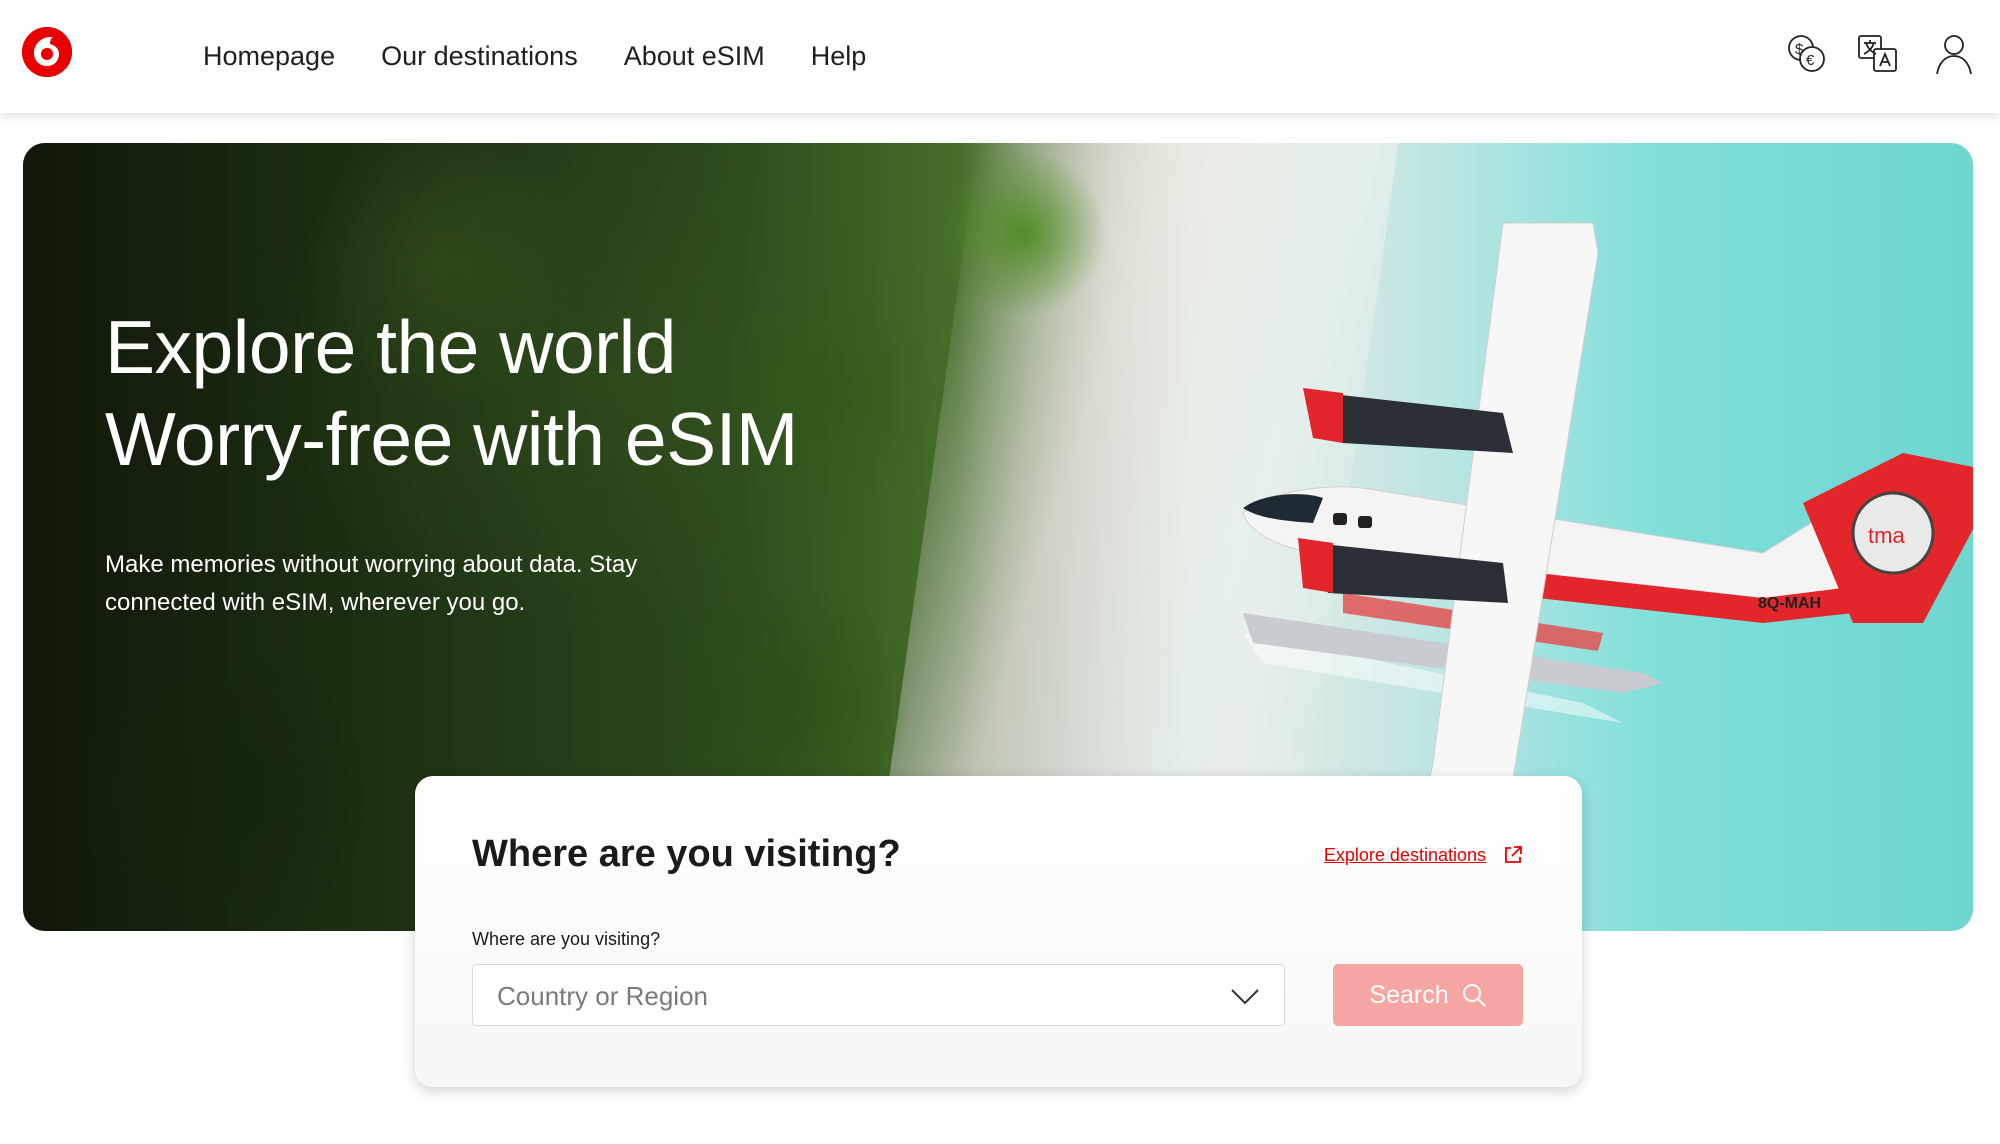 This screenshot has height=1144, width=2000. I want to click on search-card-title: Where are you visiting?, so click(686, 854).